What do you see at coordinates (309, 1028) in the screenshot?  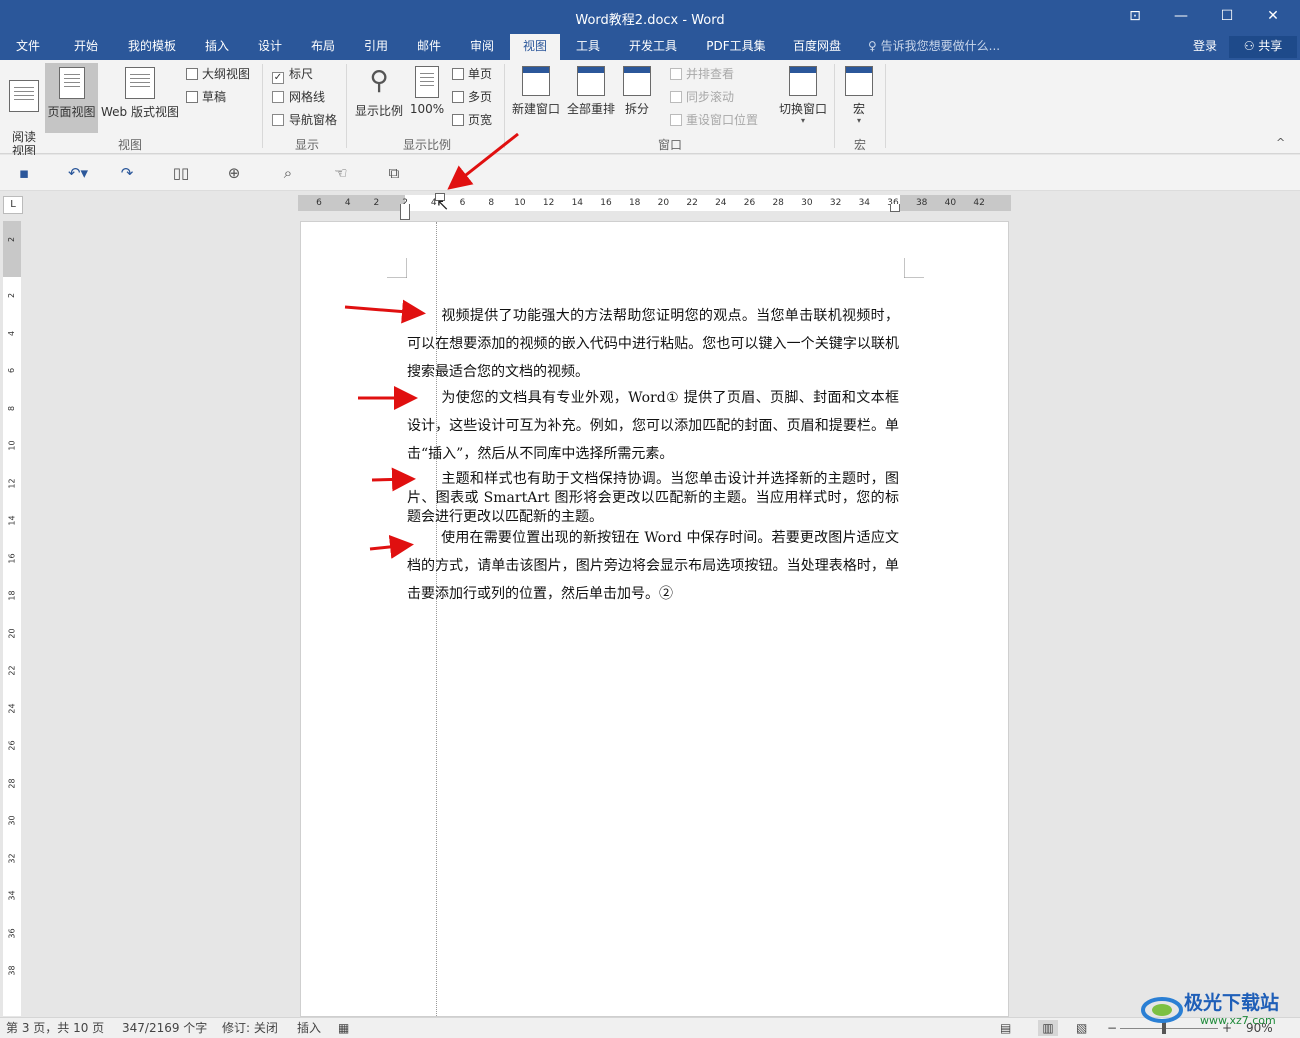 I see `insert-mode-status: 插入` at bounding box center [309, 1028].